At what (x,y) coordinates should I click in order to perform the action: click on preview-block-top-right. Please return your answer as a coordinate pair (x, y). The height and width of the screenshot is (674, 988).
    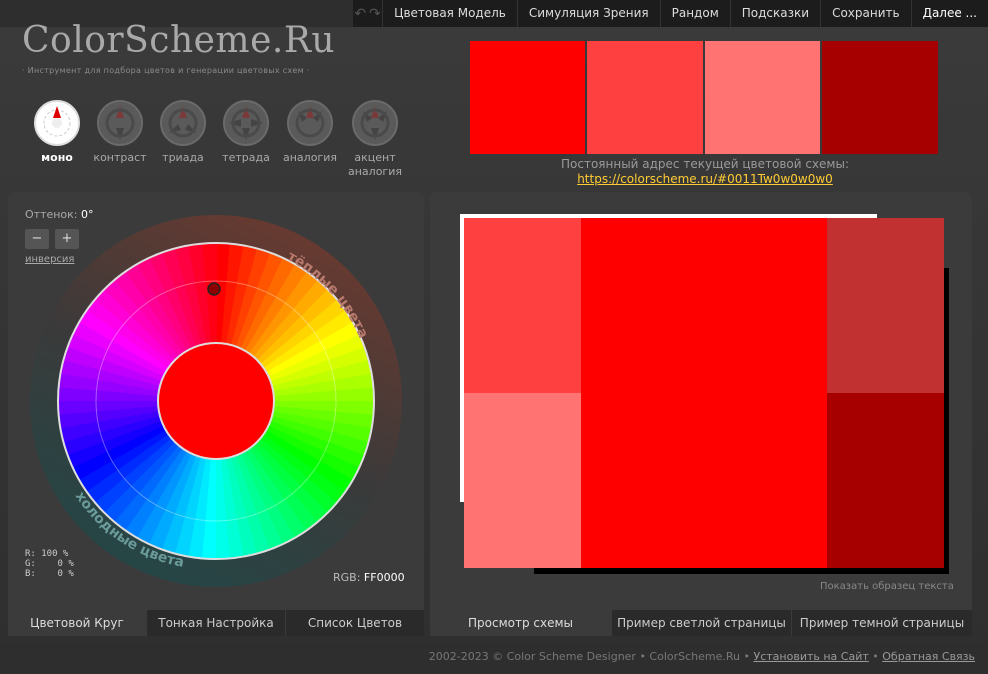
    Looking at the image, I should click on (885, 305).